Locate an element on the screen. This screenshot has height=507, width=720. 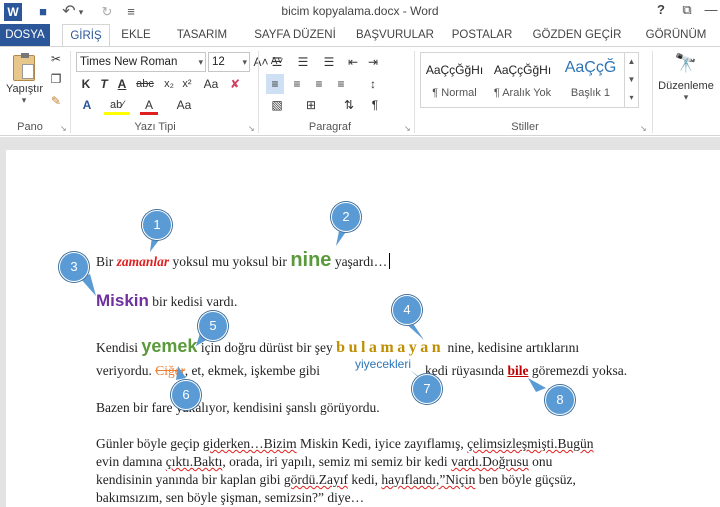
chevron-up-icon: ▲ is located at coordinates (631, 62).